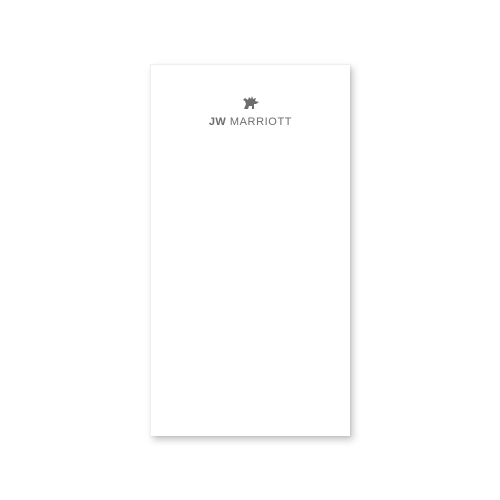 This screenshot has width=500, height=500. What do you see at coordinates (250, 112) in the screenshot?
I see `hotel-logo: JW MARRIOTT` at bounding box center [250, 112].